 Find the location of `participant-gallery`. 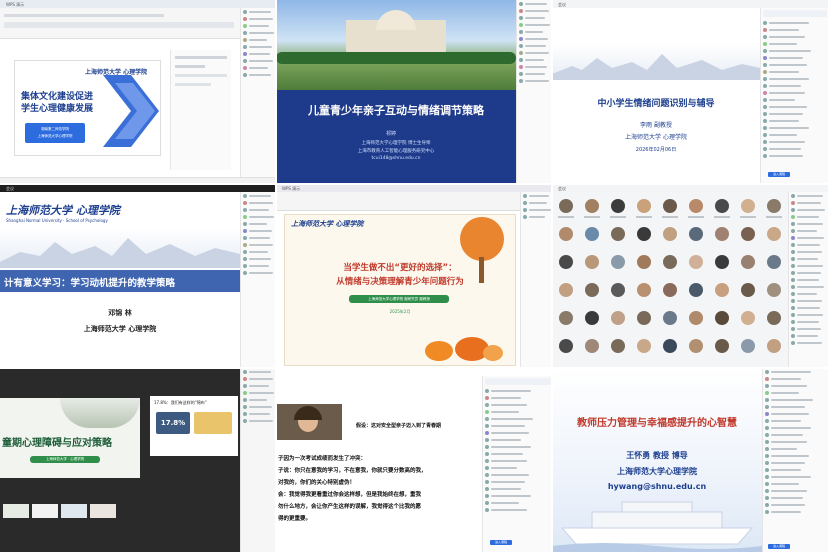

participant-gallery is located at coordinates (670, 280).